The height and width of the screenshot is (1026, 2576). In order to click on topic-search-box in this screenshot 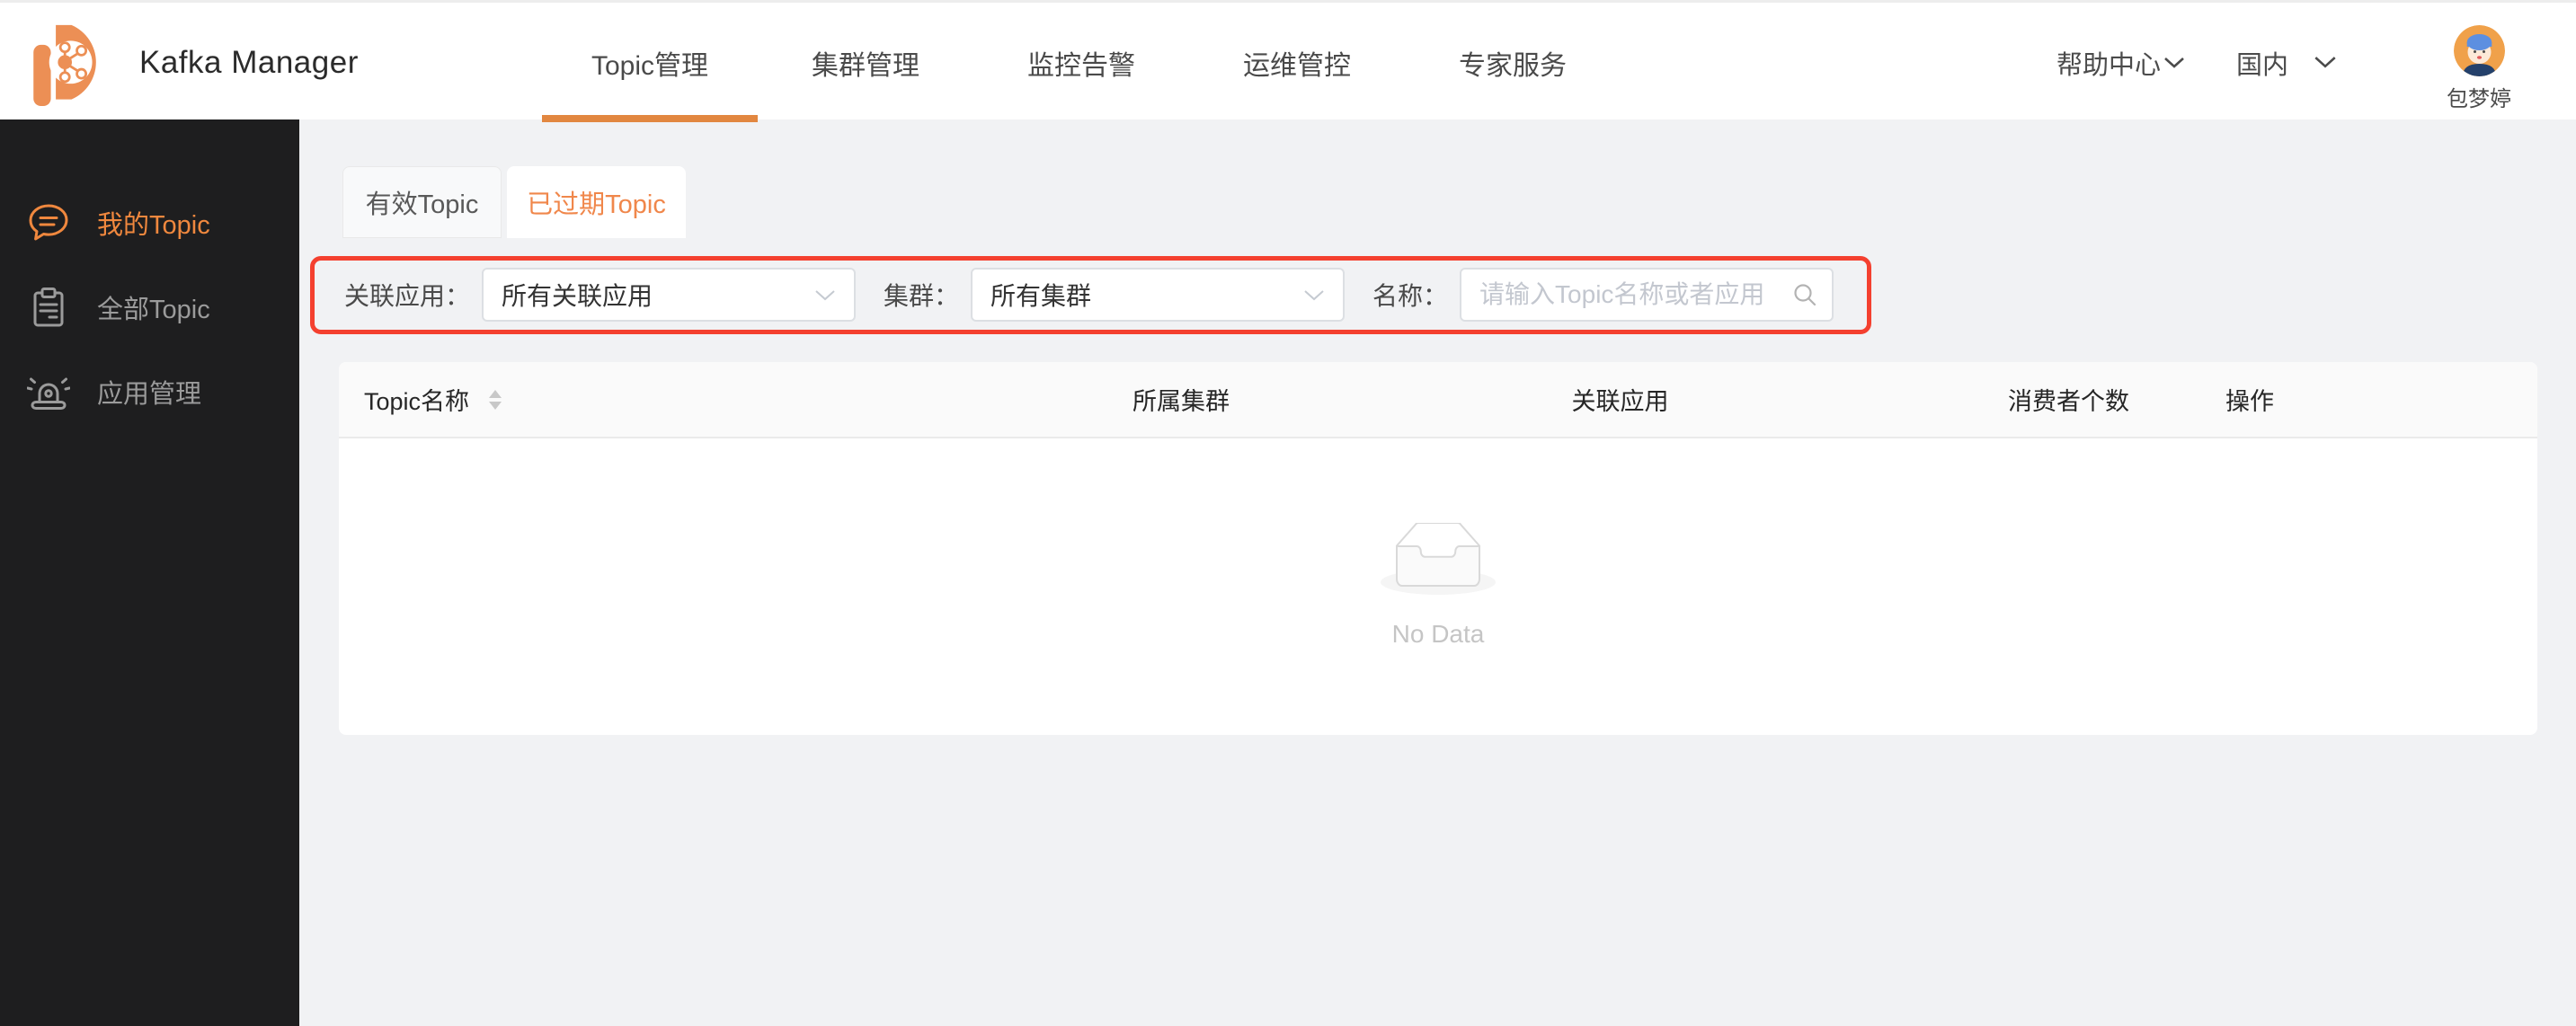, I will do `click(1647, 295)`.